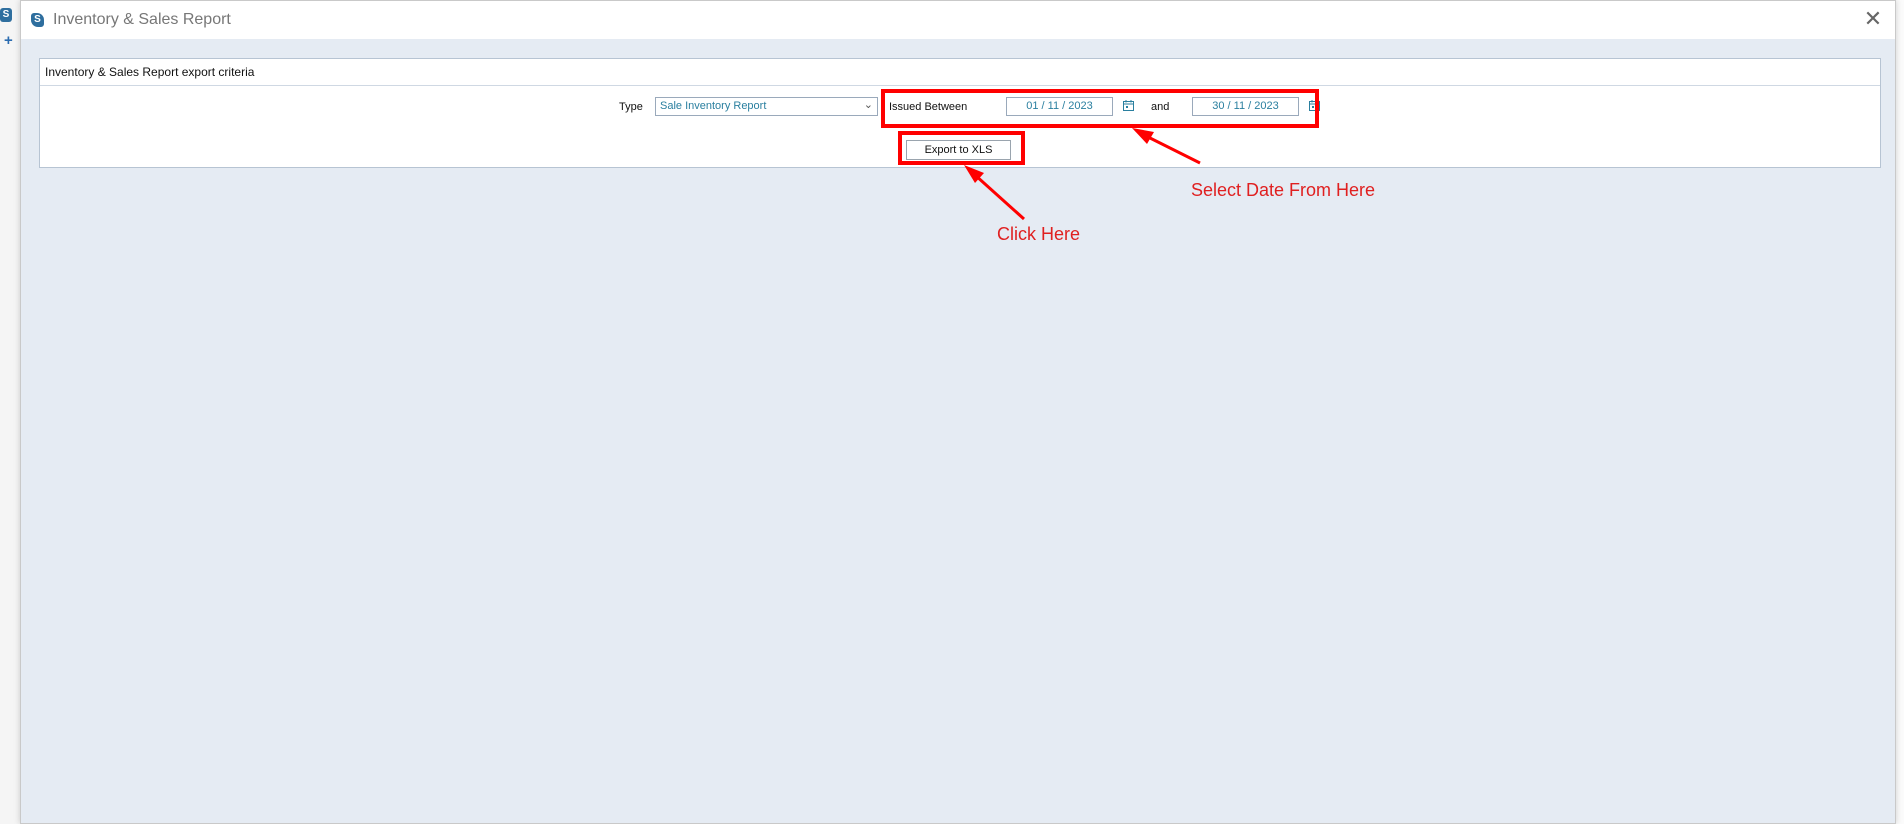  What do you see at coordinates (10, 412) in the screenshot?
I see `background-app-strip: S +` at bounding box center [10, 412].